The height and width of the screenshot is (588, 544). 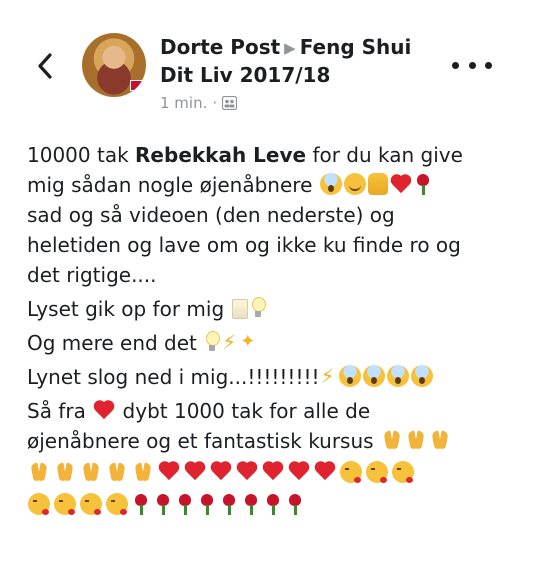 I want to click on text: Lynet slog ned i mig...!!!!!!!!!, so click(x=173, y=377).